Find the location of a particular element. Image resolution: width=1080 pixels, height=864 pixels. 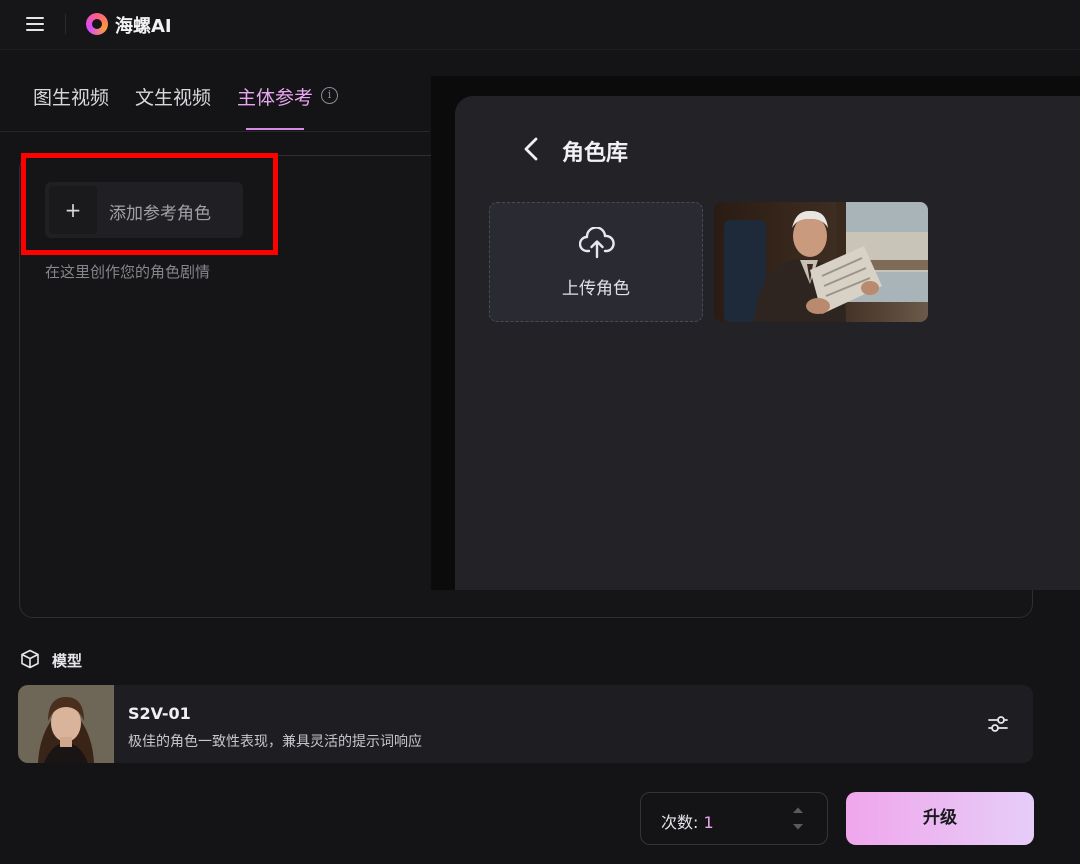

upgrade-button: 升级 is located at coordinates (940, 818).